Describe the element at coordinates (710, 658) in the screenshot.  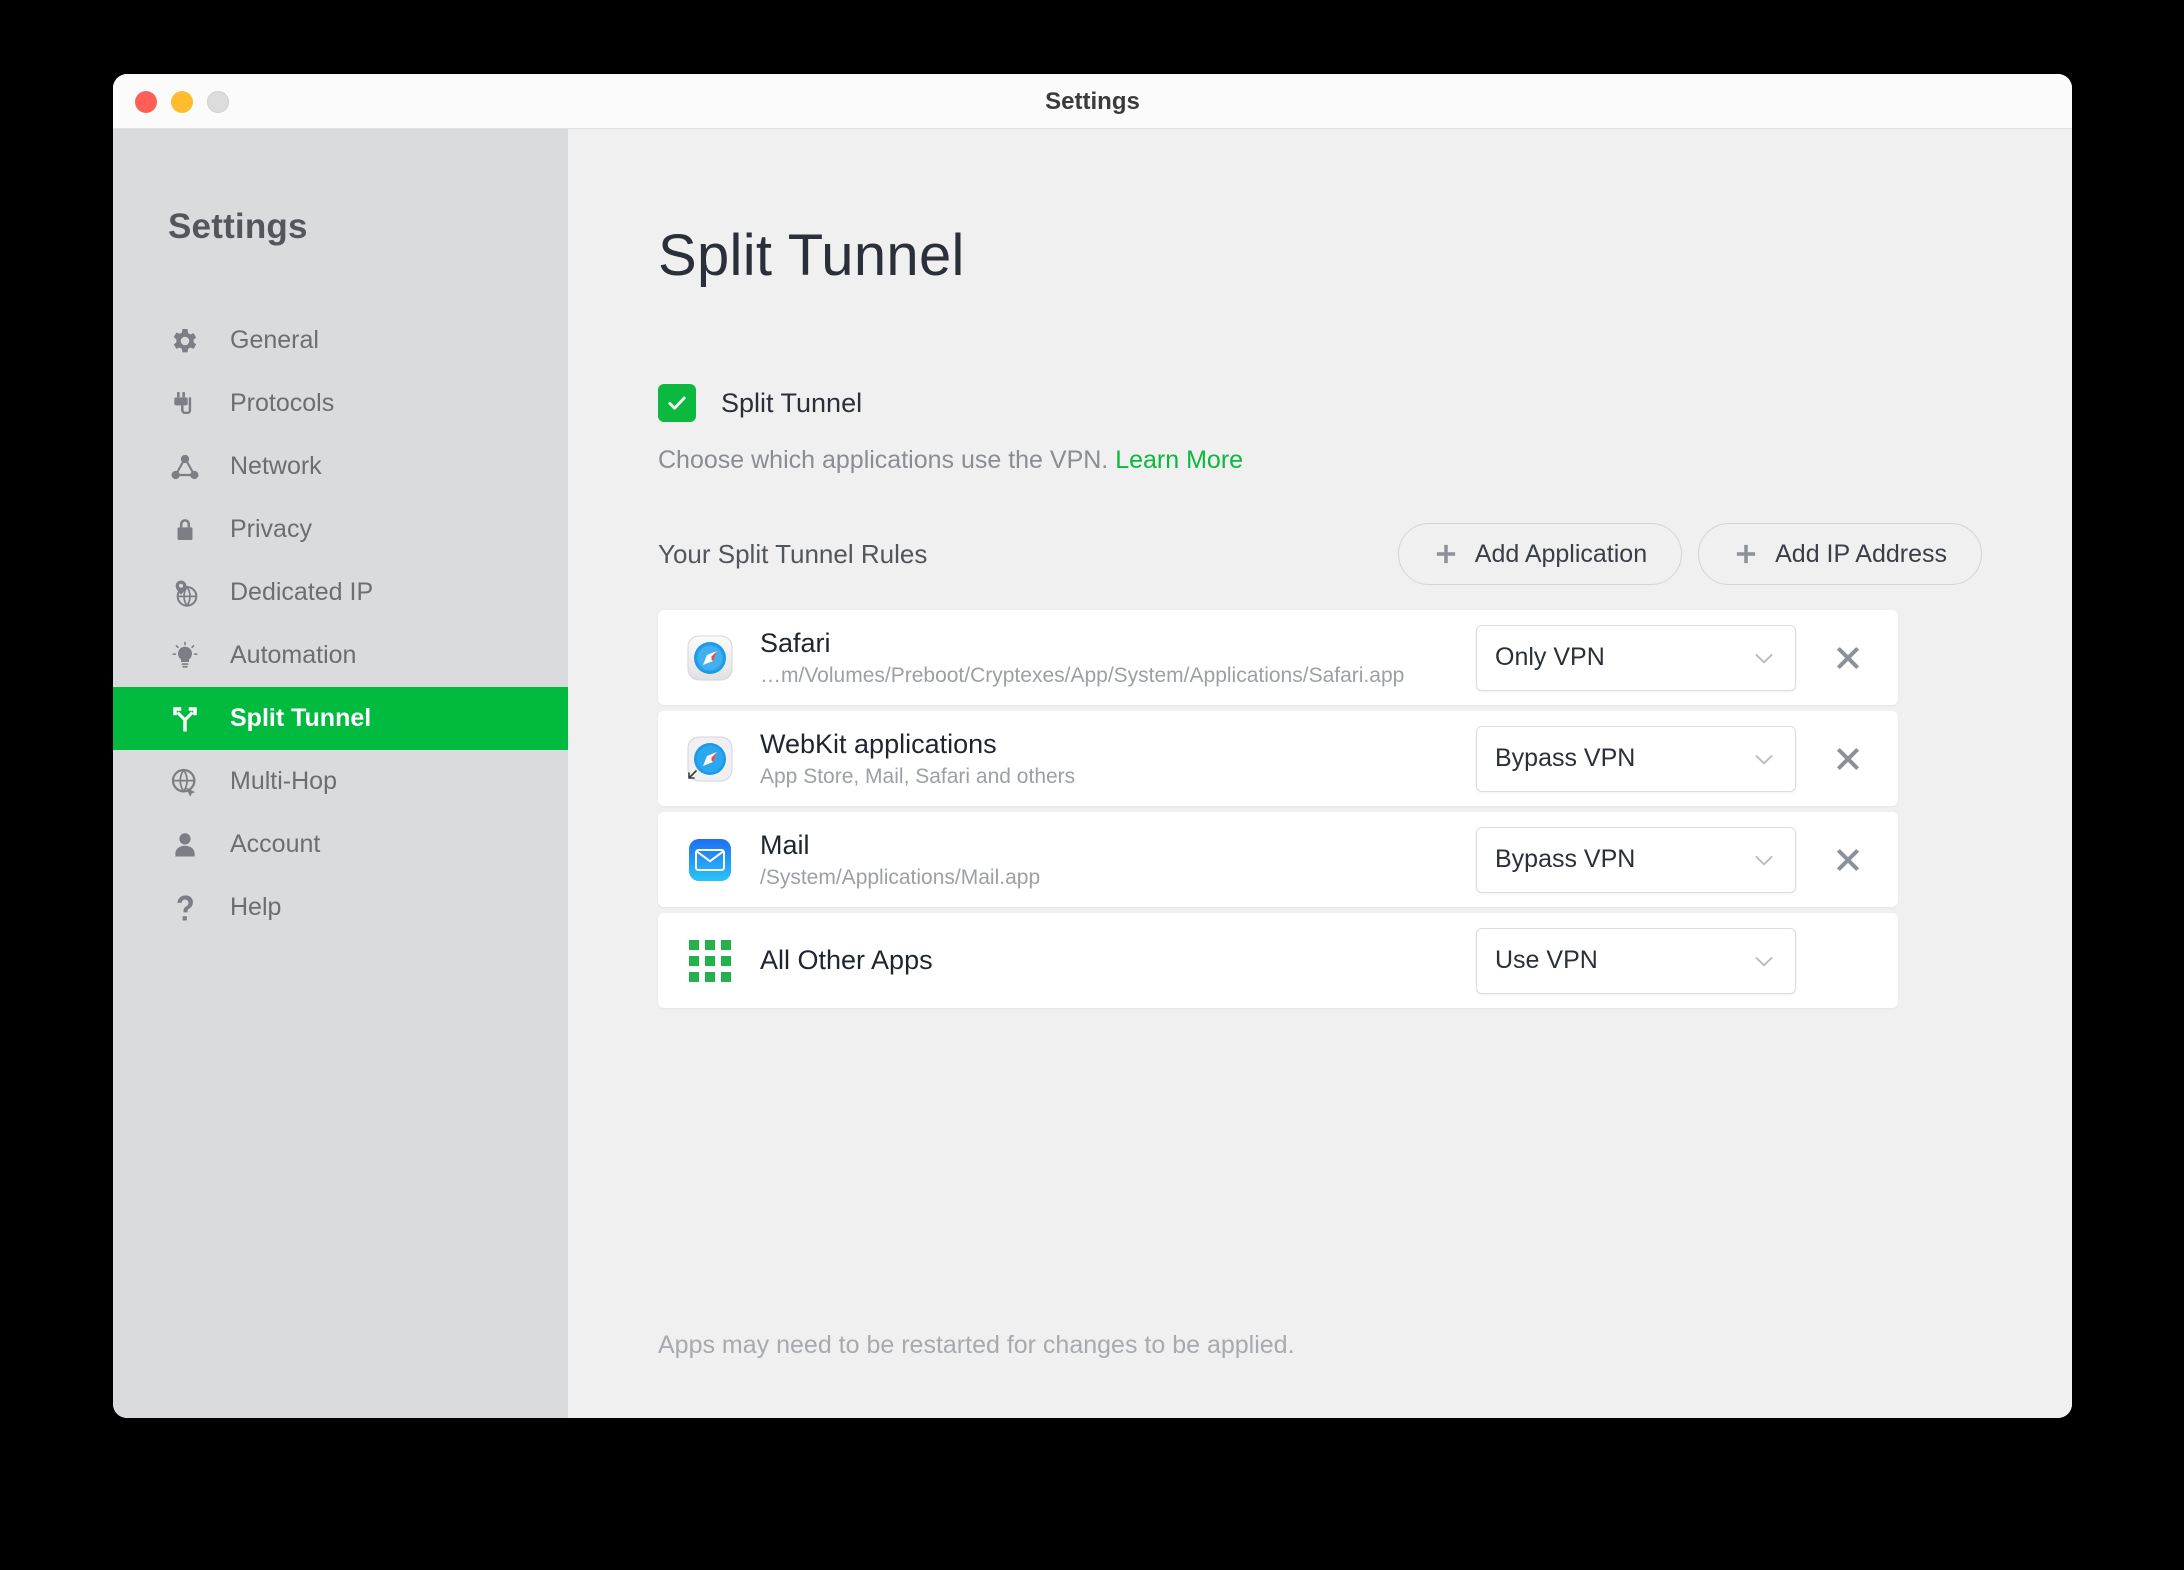
I see `safari-compass-icon` at that location.